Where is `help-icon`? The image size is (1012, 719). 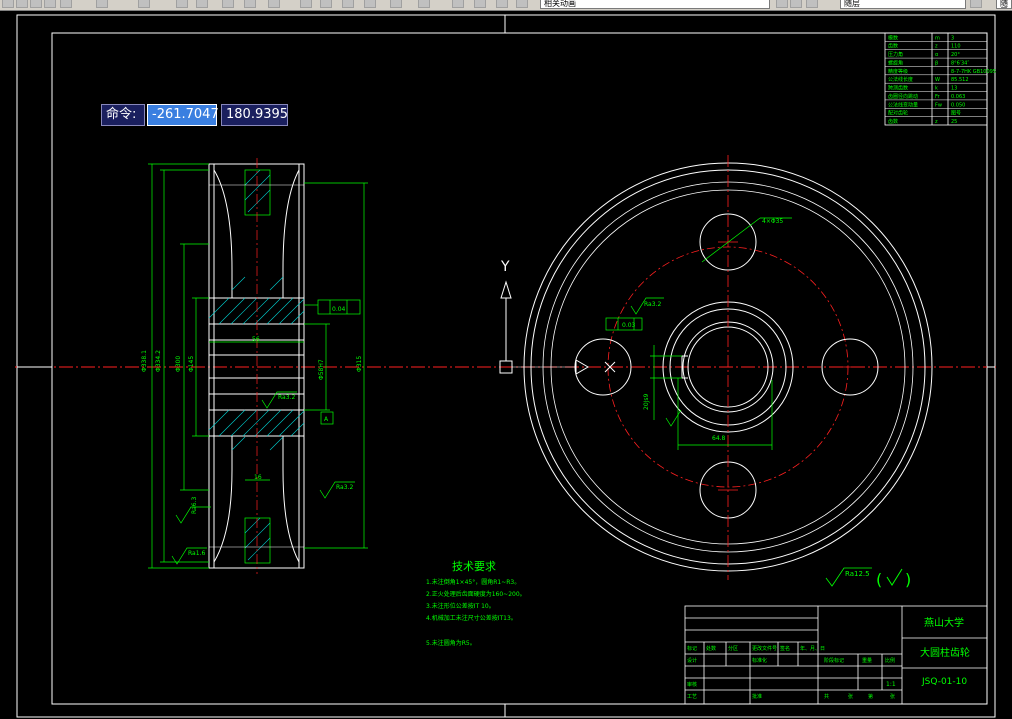
help-icon is located at coordinates (424, 4).